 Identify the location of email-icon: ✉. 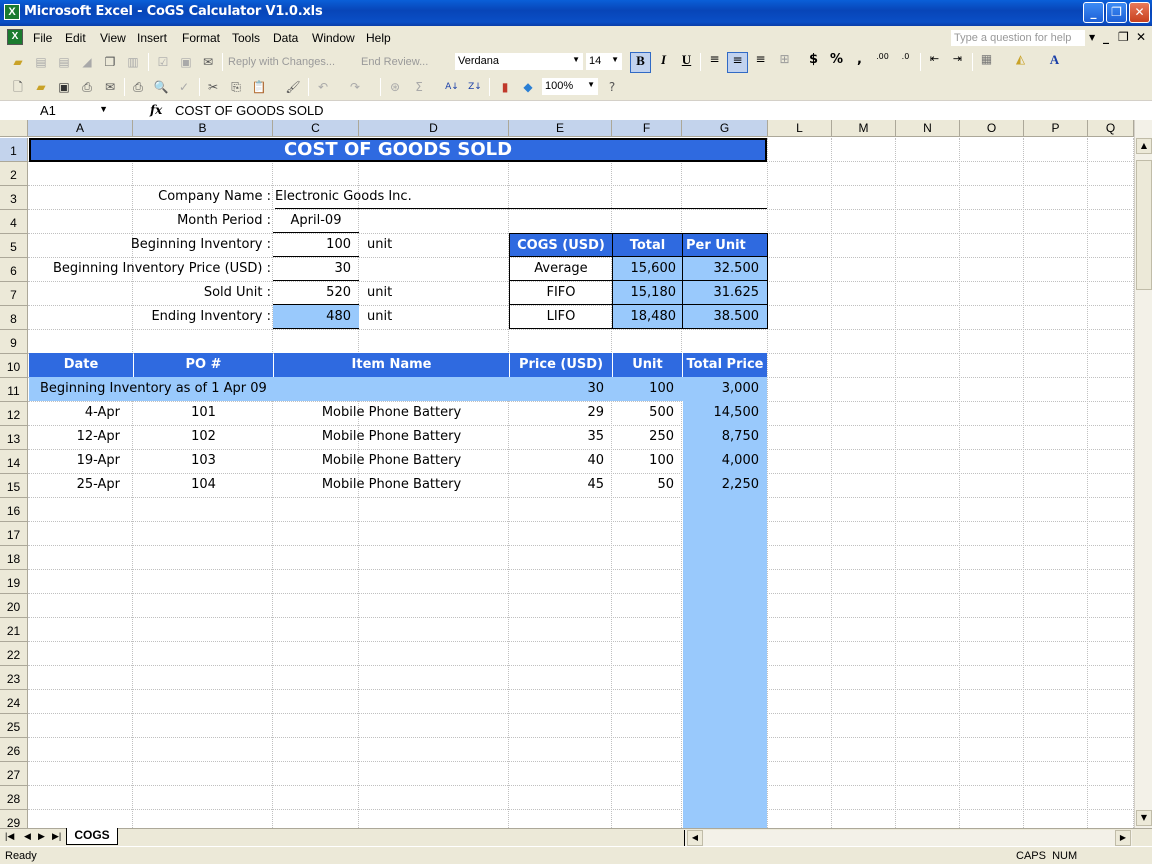
(110, 87).